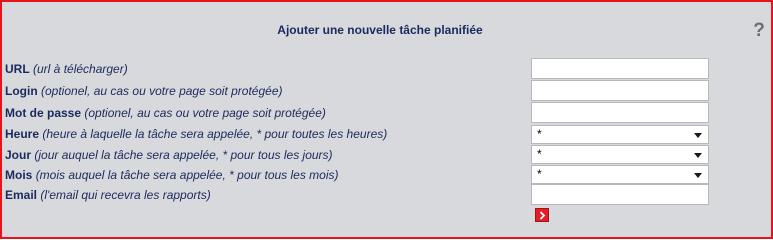 The width and height of the screenshot is (773, 240). Describe the element at coordinates (539, 134) in the screenshot. I see `hour-select-value: *` at that location.